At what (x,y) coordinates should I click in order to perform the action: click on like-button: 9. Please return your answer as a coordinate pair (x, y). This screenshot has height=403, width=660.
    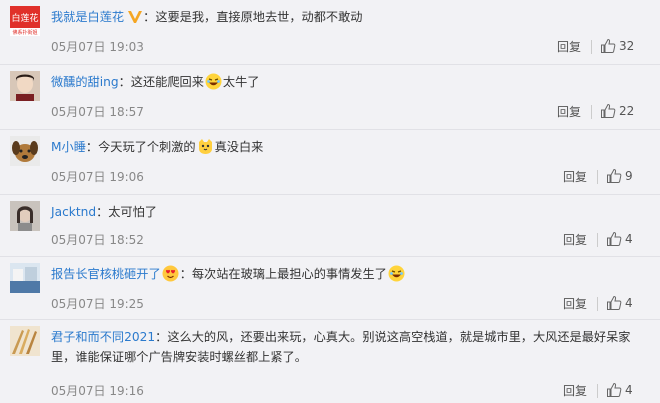
    Looking at the image, I should click on (619, 176).